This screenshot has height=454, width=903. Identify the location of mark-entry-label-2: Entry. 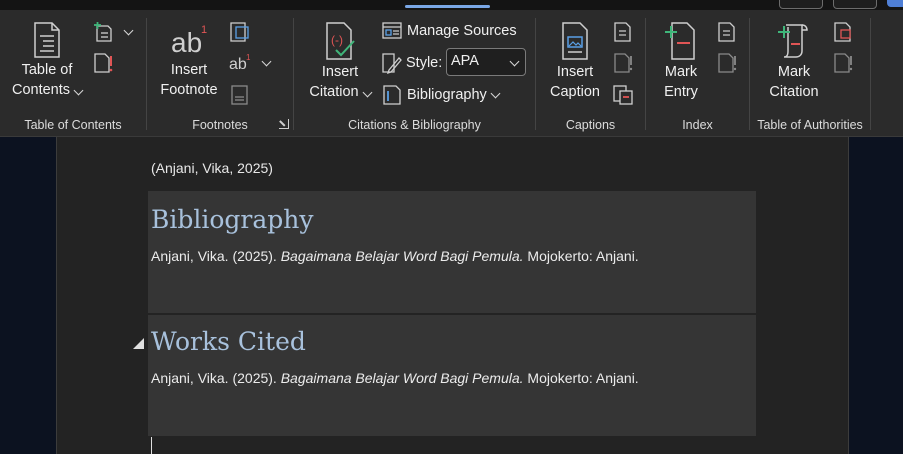
(681, 92).